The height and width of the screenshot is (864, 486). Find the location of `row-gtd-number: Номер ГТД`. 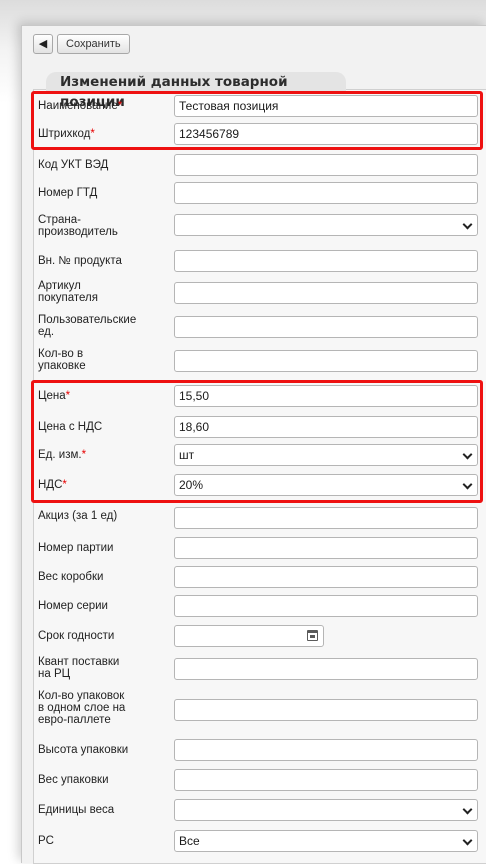

row-gtd-number: Номер ГТД is located at coordinates (258, 193).